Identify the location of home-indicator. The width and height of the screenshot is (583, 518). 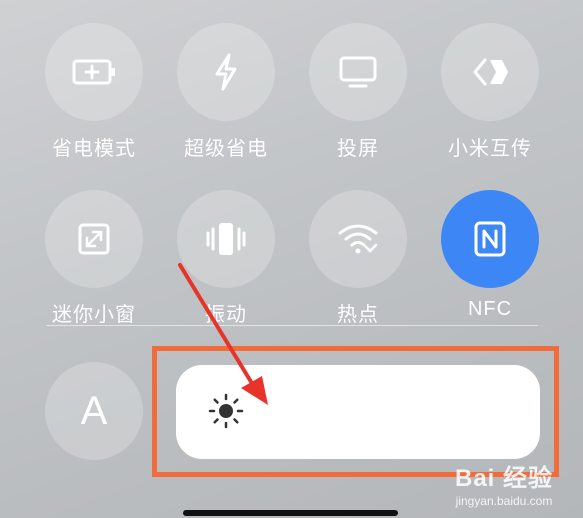
(290, 513).